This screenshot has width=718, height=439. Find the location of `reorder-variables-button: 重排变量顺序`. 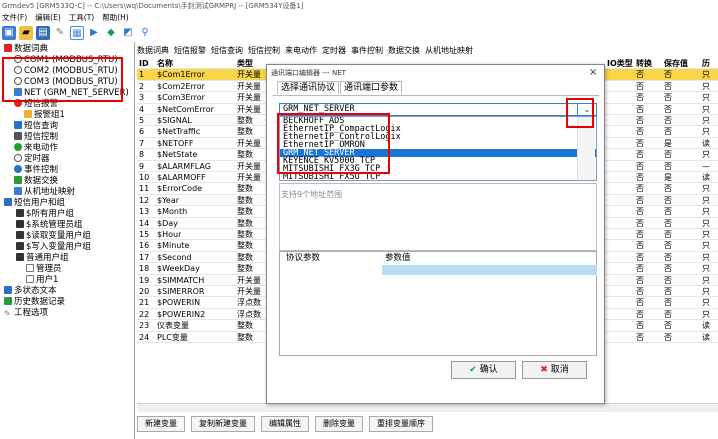

reorder-variables-button: 重排变量顺序 is located at coordinates (401, 424).